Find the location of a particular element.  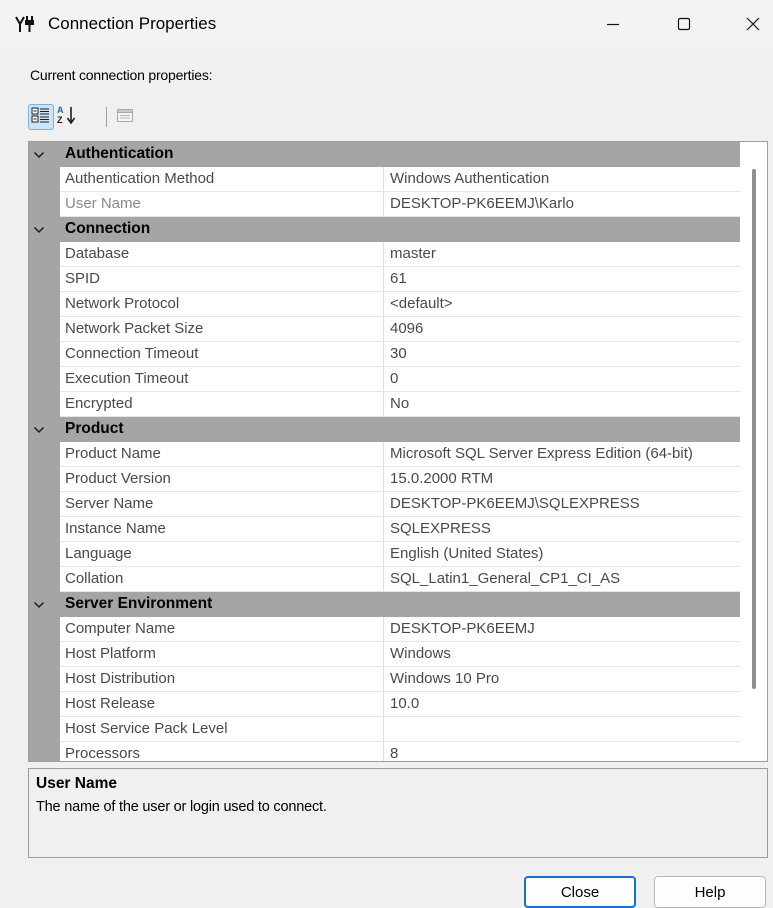

property-name: Network Packet Size is located at coordinates (222, 329).